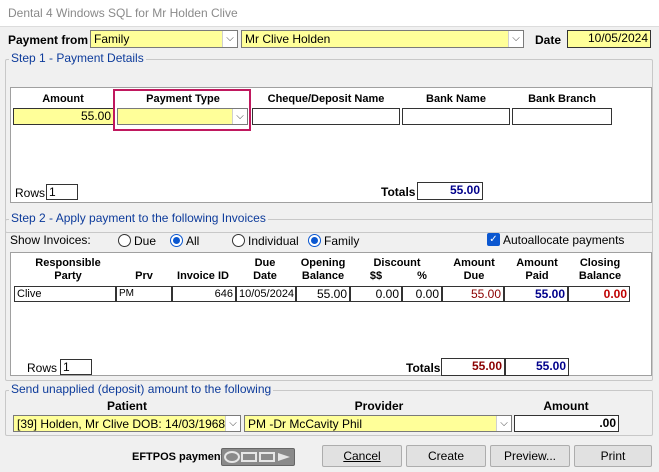  What do you see at coordinates (238, 240) in the screenshot?
I see `radio-individual` at bounding box center [238, 240].